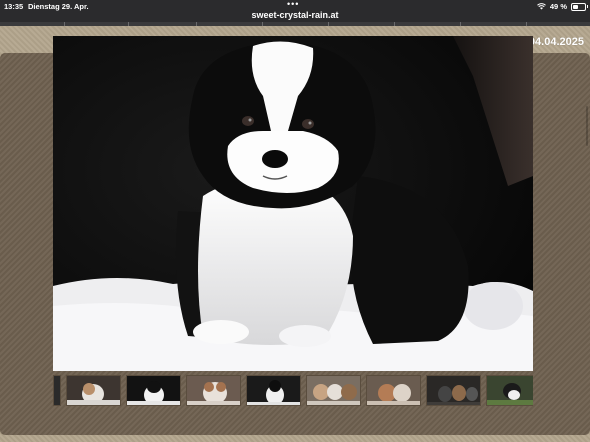  I want to click on battery-percent: 49 %, so click(558, 6).